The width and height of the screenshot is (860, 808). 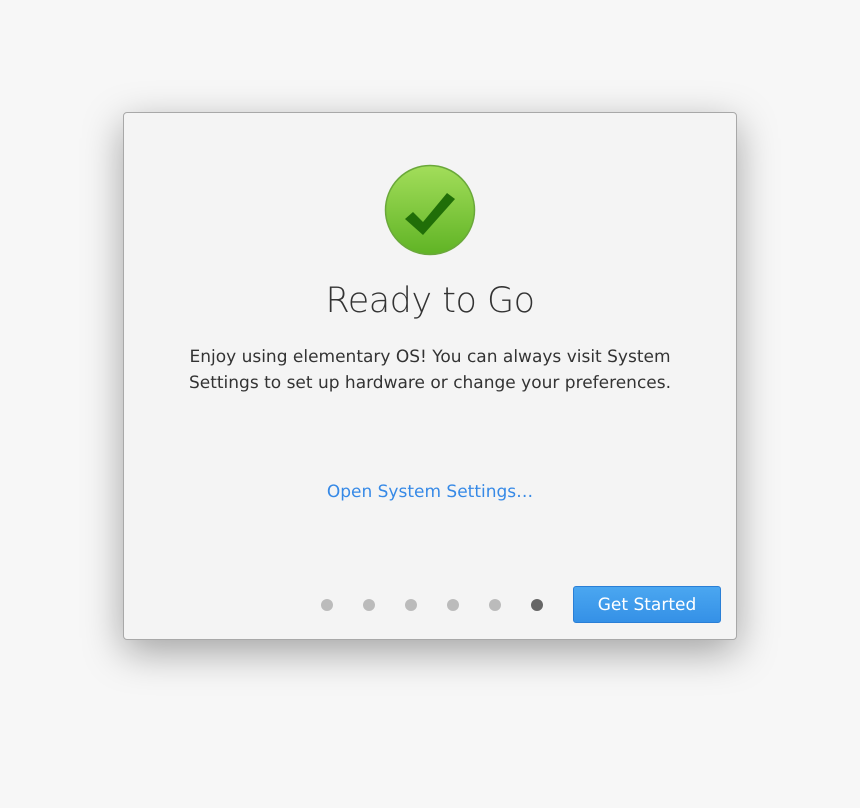 What do you see at coordinates (430, 370) in the screenshot?
I see `dialog-message: Enjoy using elementary OS! You can always visit System Settings to set up hardware or change your preferences.` at bounding box center [430, 370].